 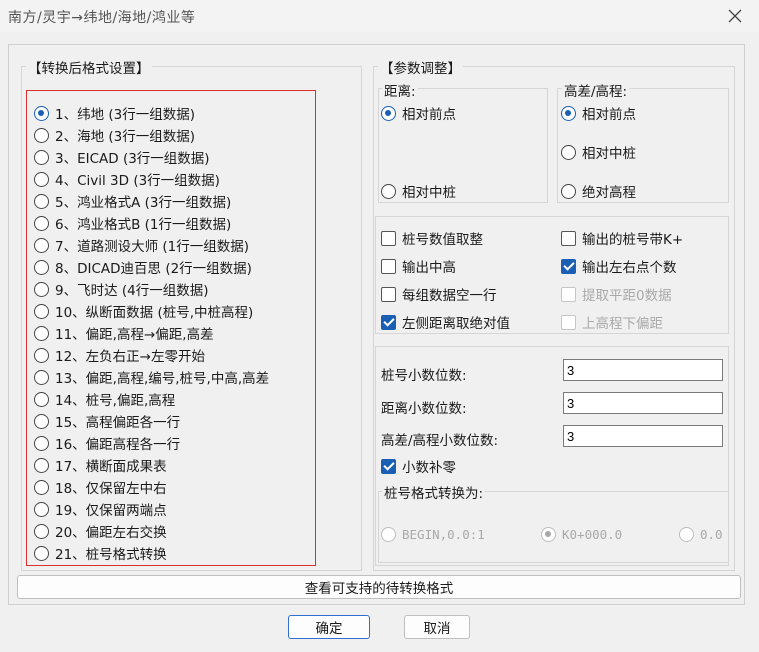 I want to click on elevation-absolute: 绝对高程, so click(x=598, y=191).